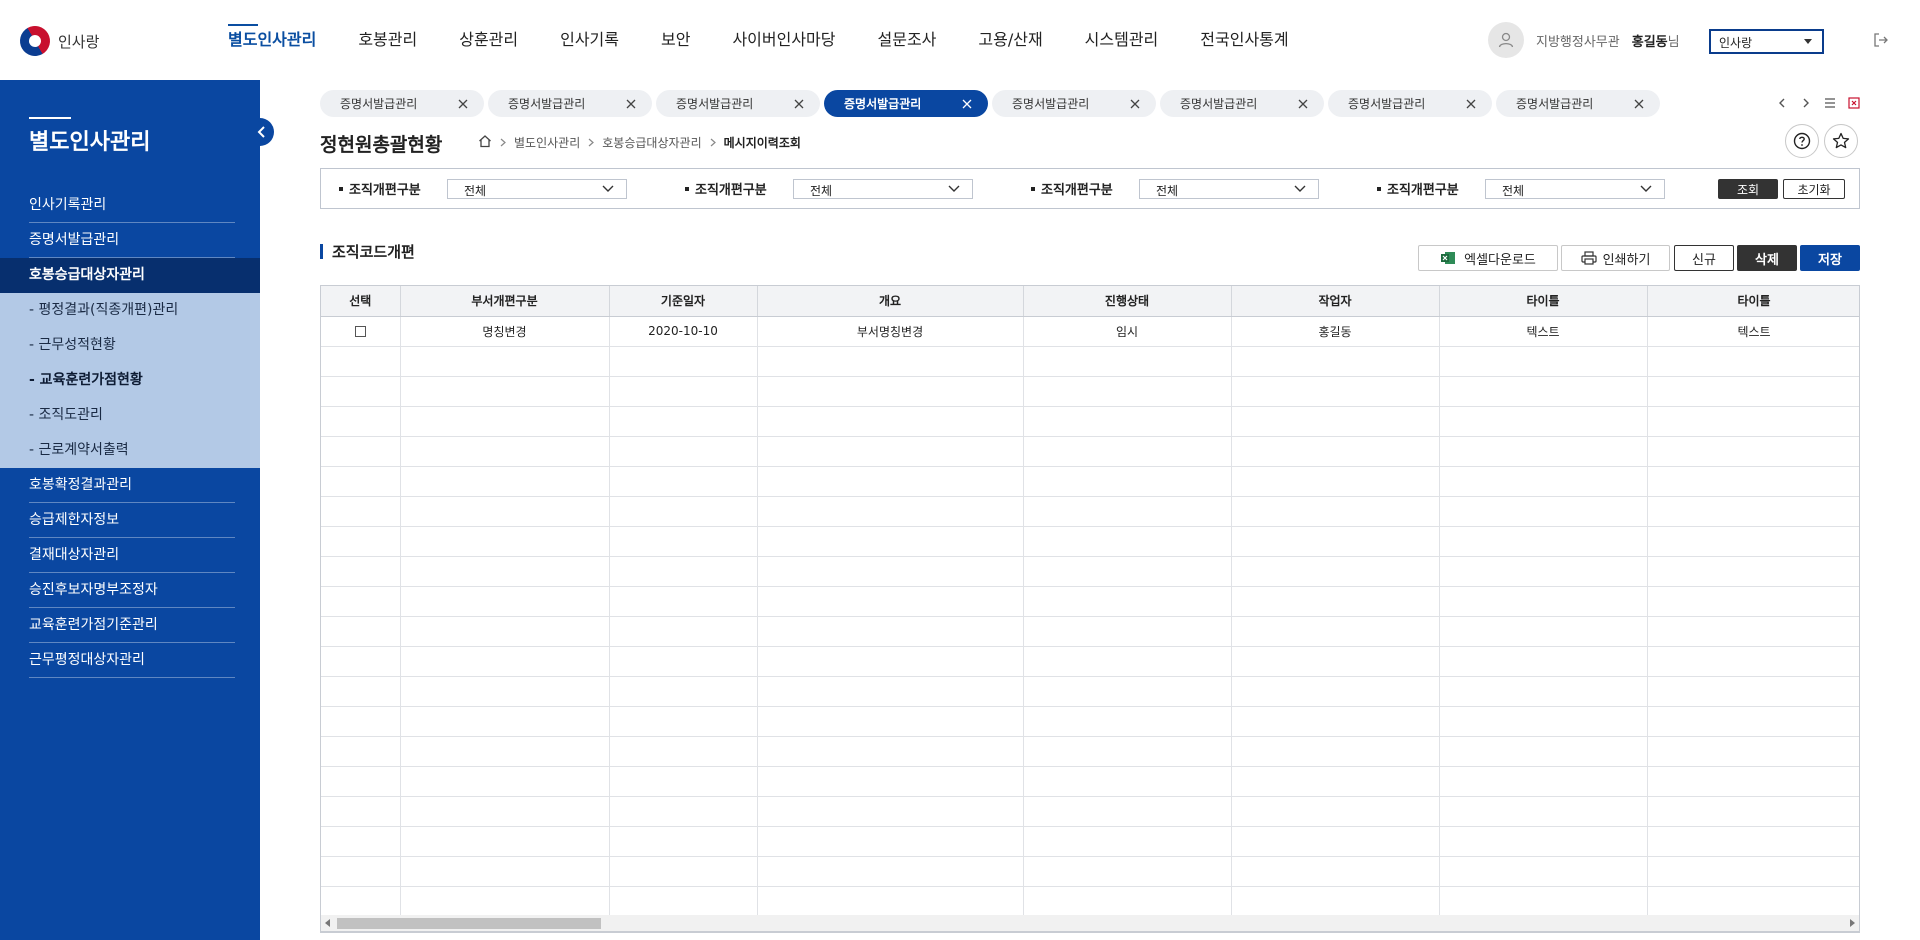 This screenshot has width=1920, height=940. What do you see at coordinates (130, 555) in the screenshot?
I see `sidebar-item: 결재대상자관리` at bounding box center [130, 555].